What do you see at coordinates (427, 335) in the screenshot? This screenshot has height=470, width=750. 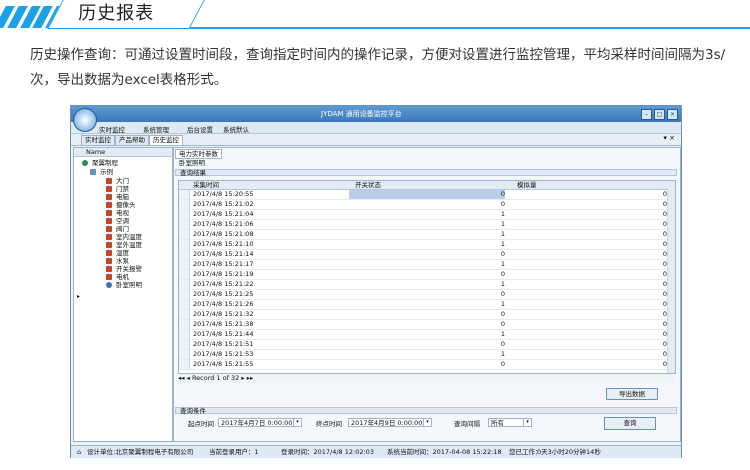 I see `table-row: 2017/4/8 15:21:44 1 0` at bounding box center [427, 335].